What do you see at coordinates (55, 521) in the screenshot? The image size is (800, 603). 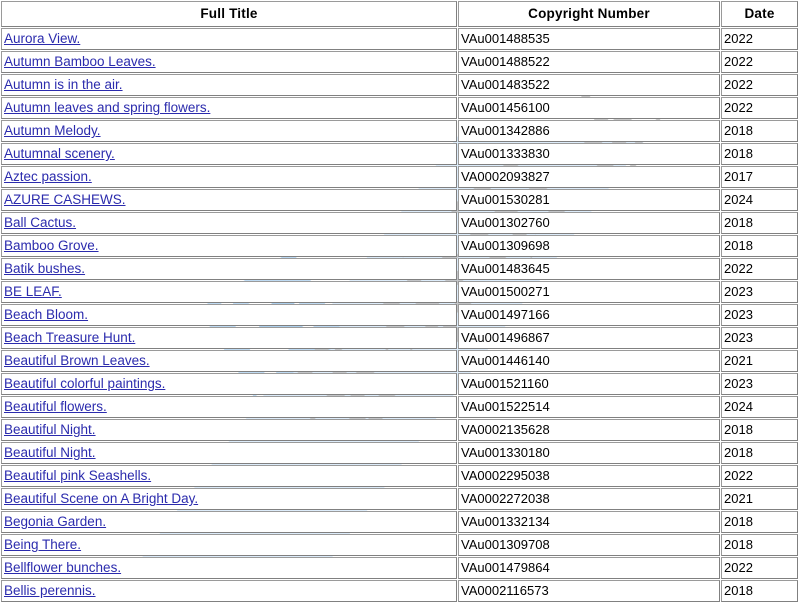 I see `title-link: Begonia Garden.` at bounding box center [55, 521].